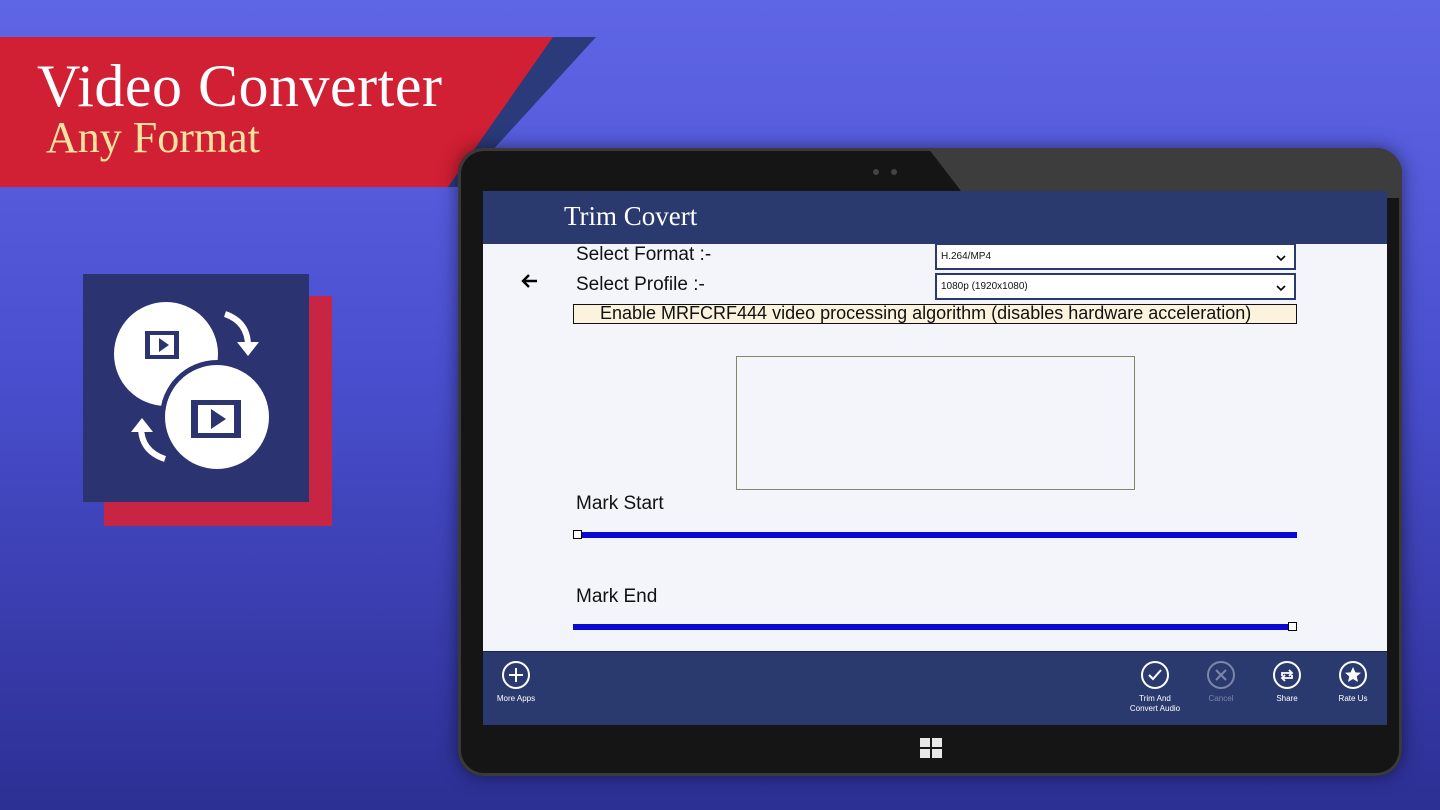 The image size is (1440, 810). I want to click on mark-start-label: Mark Start, so click(620, 503).